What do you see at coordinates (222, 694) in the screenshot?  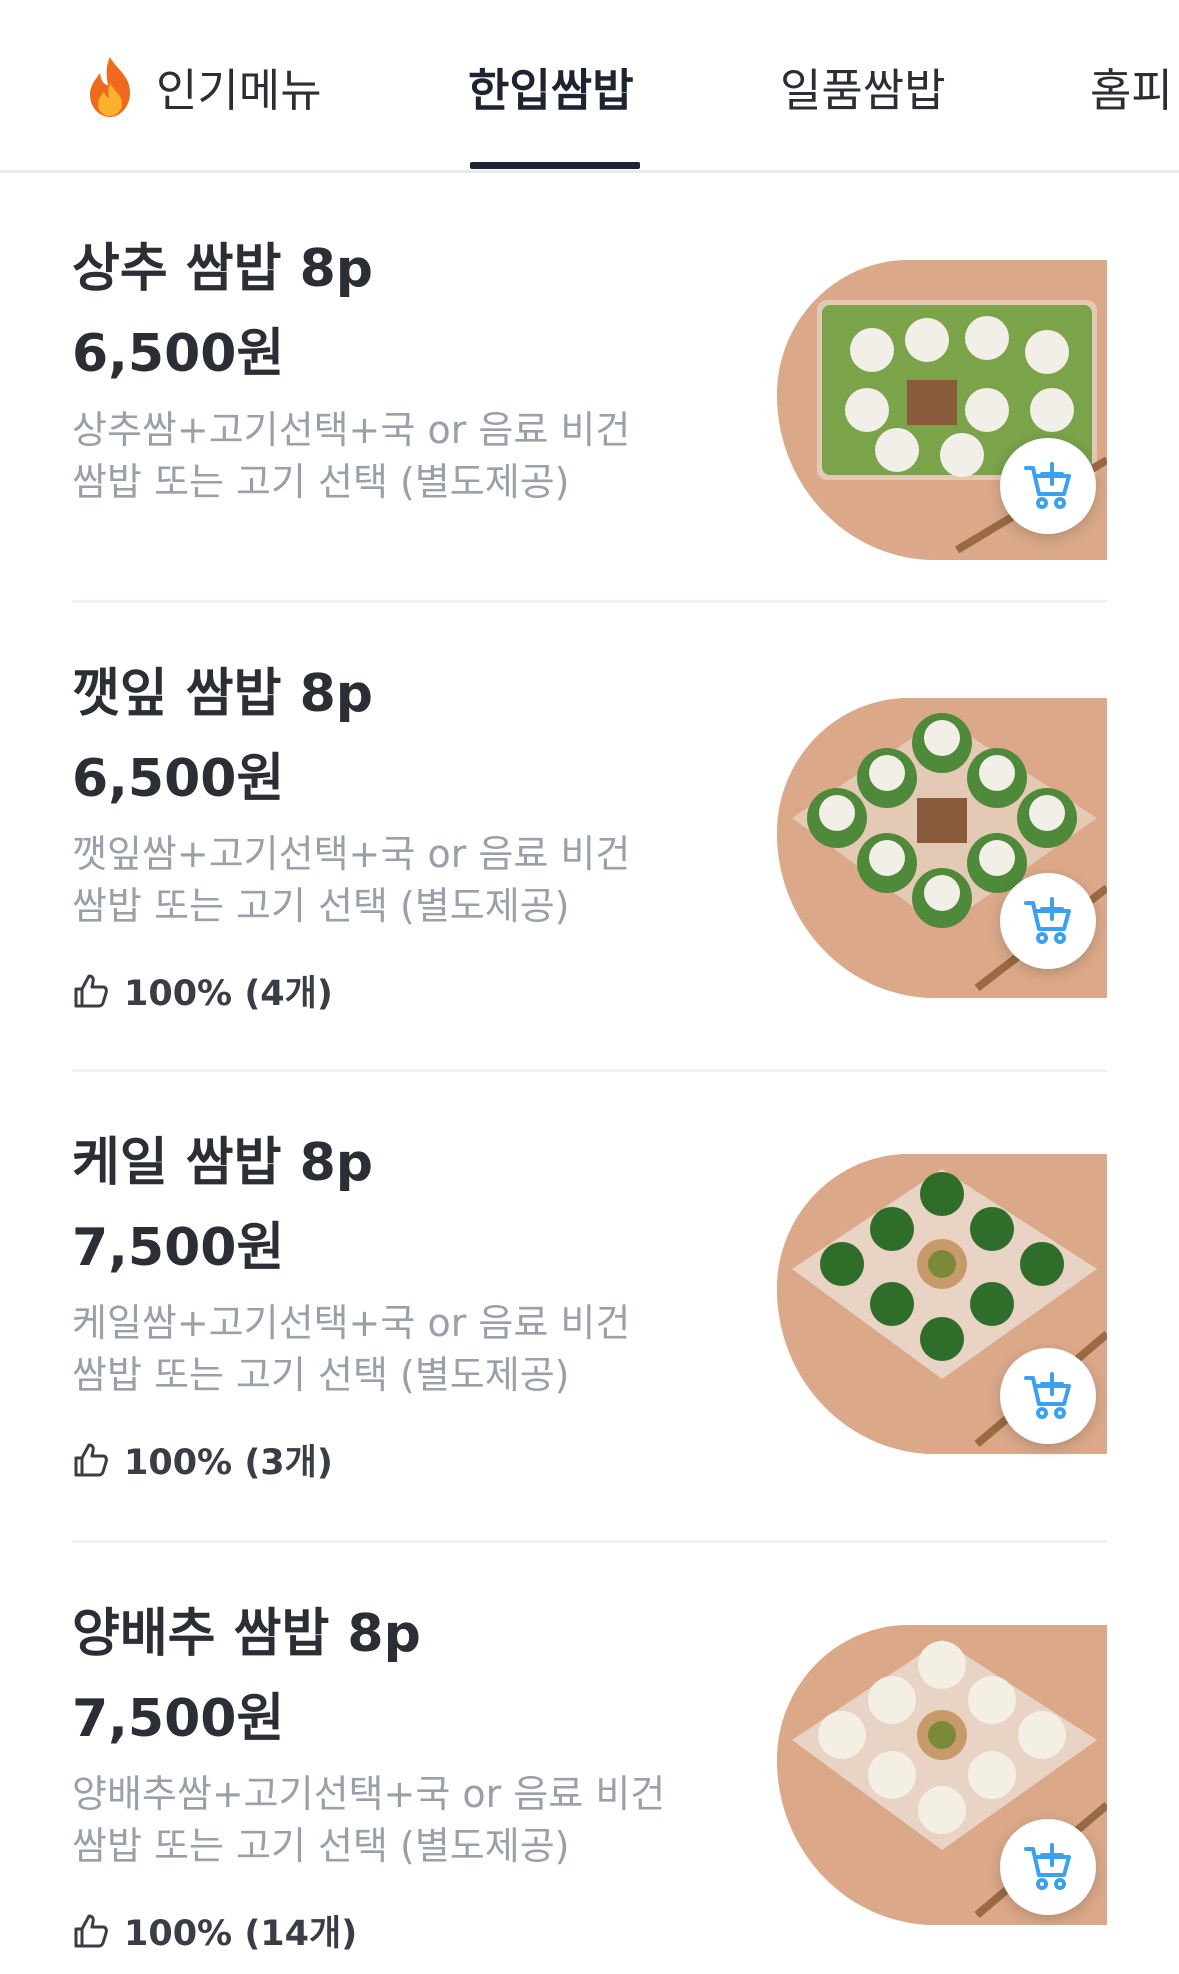 I see `item-name: 깻잎 쌈밥 8p` at bounding box center [222, 694].